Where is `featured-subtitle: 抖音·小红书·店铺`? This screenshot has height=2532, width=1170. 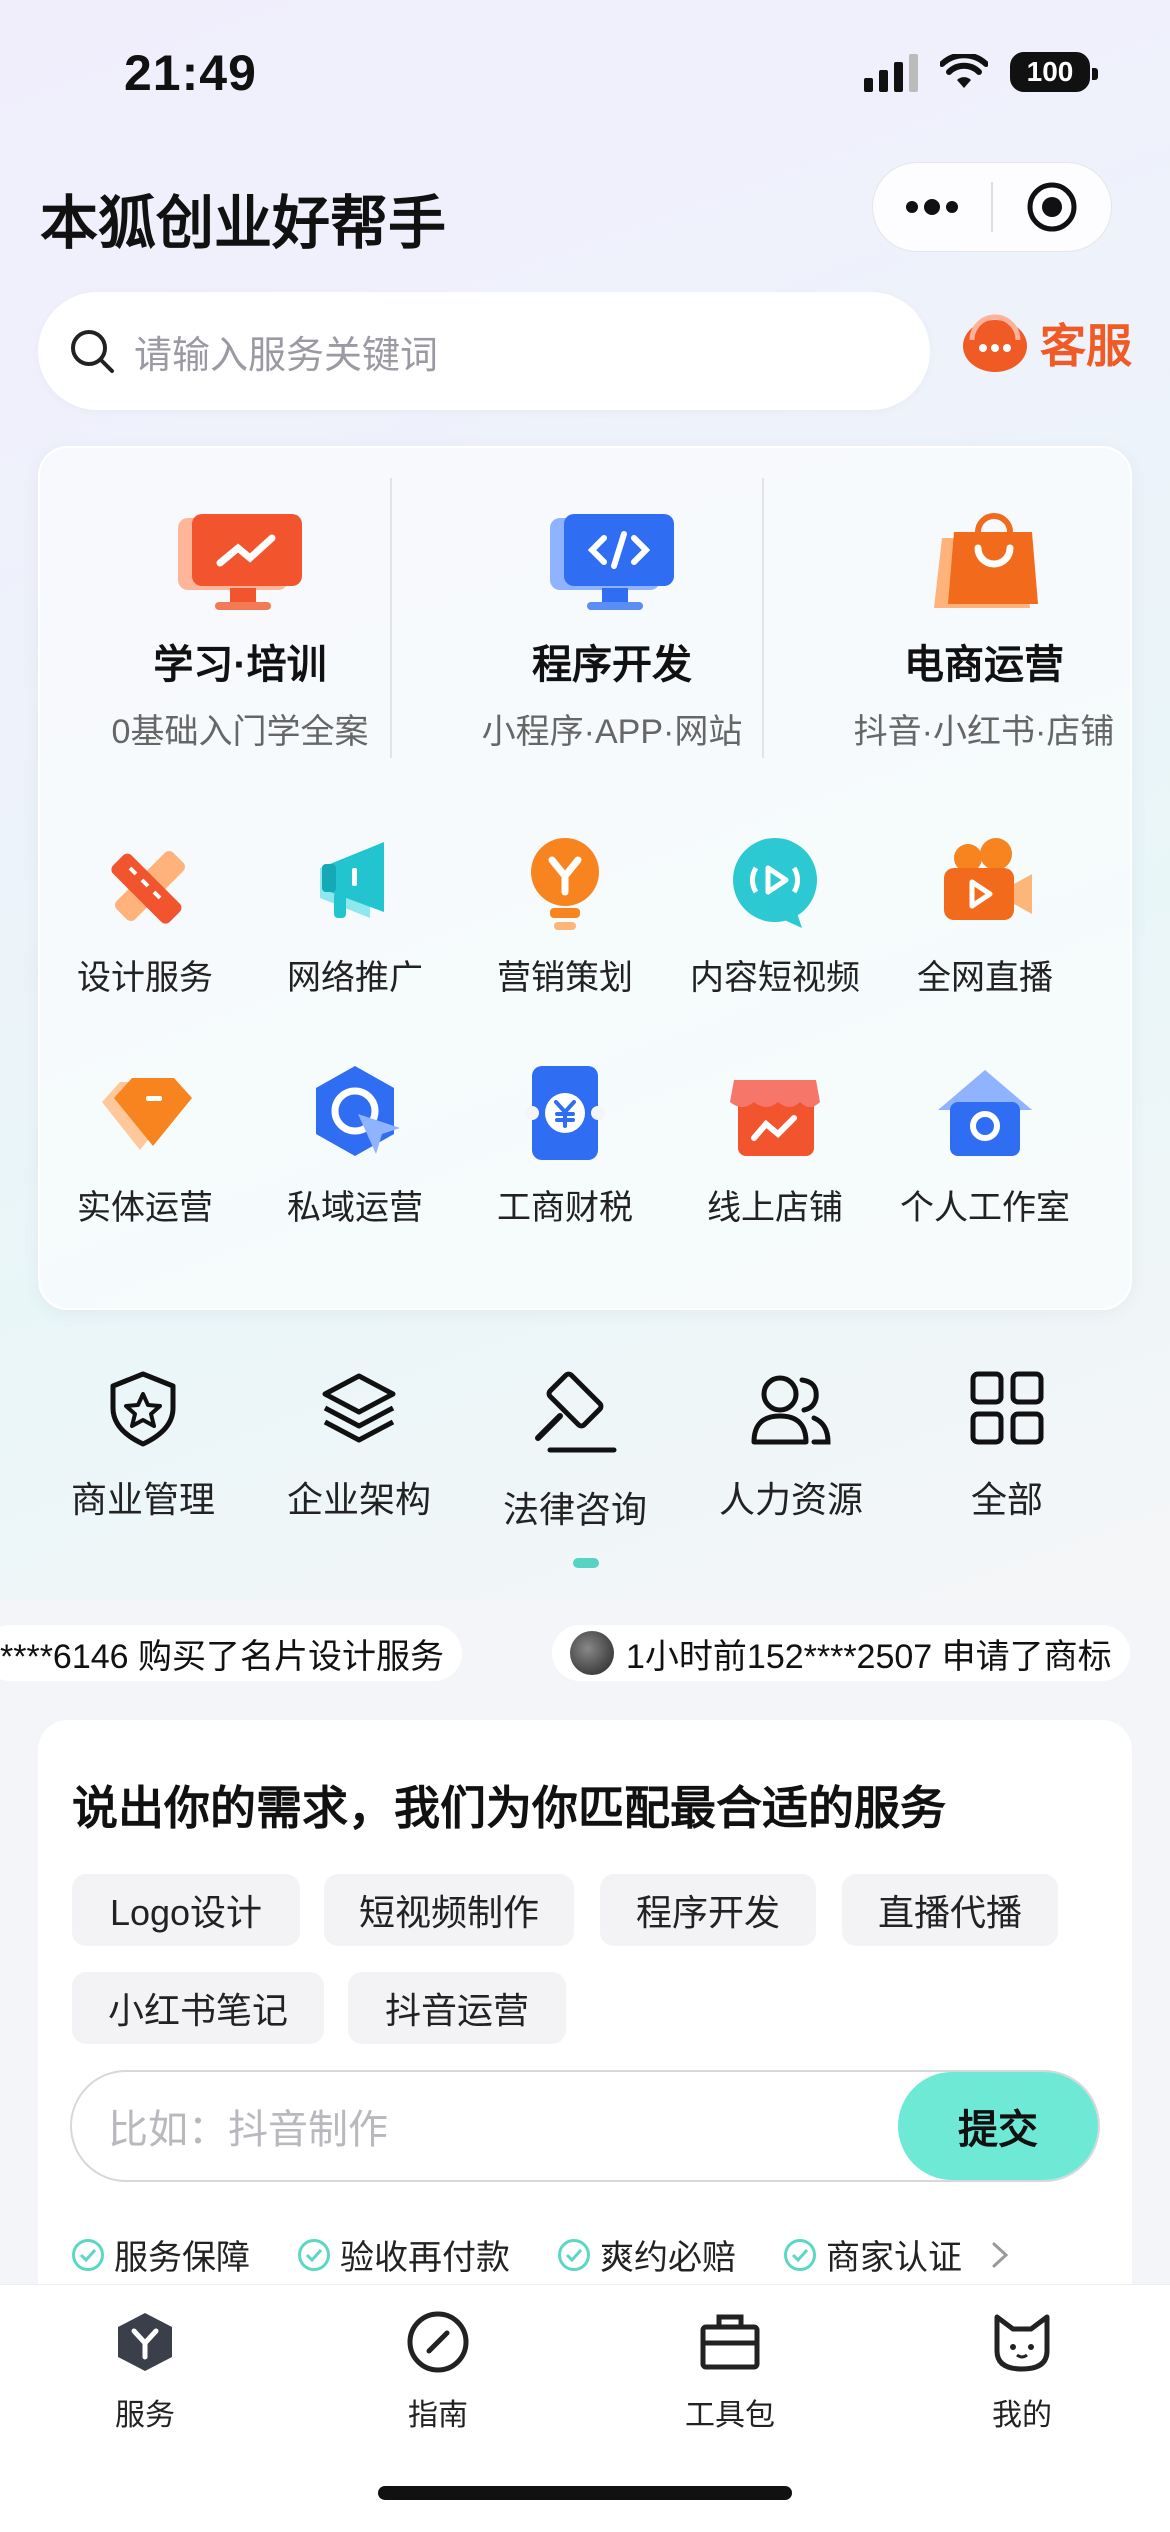 featured-subtitle: 抖音·小红书·店铺 is located at coordinates (984, 732).